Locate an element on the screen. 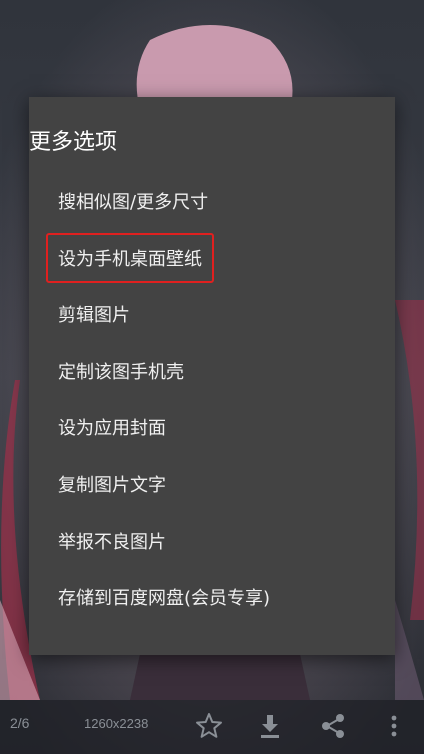 This screenshot has width=424, height=754. menu-item-search-similar: 搜相似图/更多尺寸 is located at coordinates (212, 203).